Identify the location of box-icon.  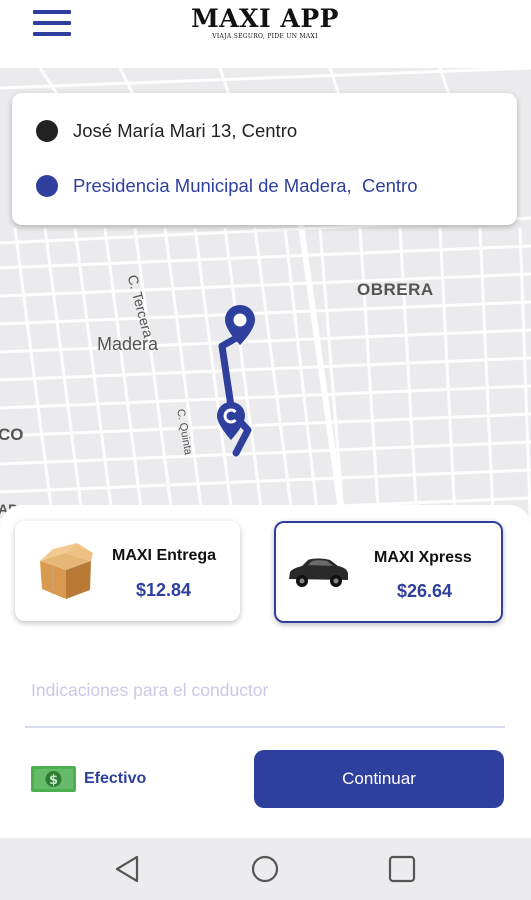
(66, 571).